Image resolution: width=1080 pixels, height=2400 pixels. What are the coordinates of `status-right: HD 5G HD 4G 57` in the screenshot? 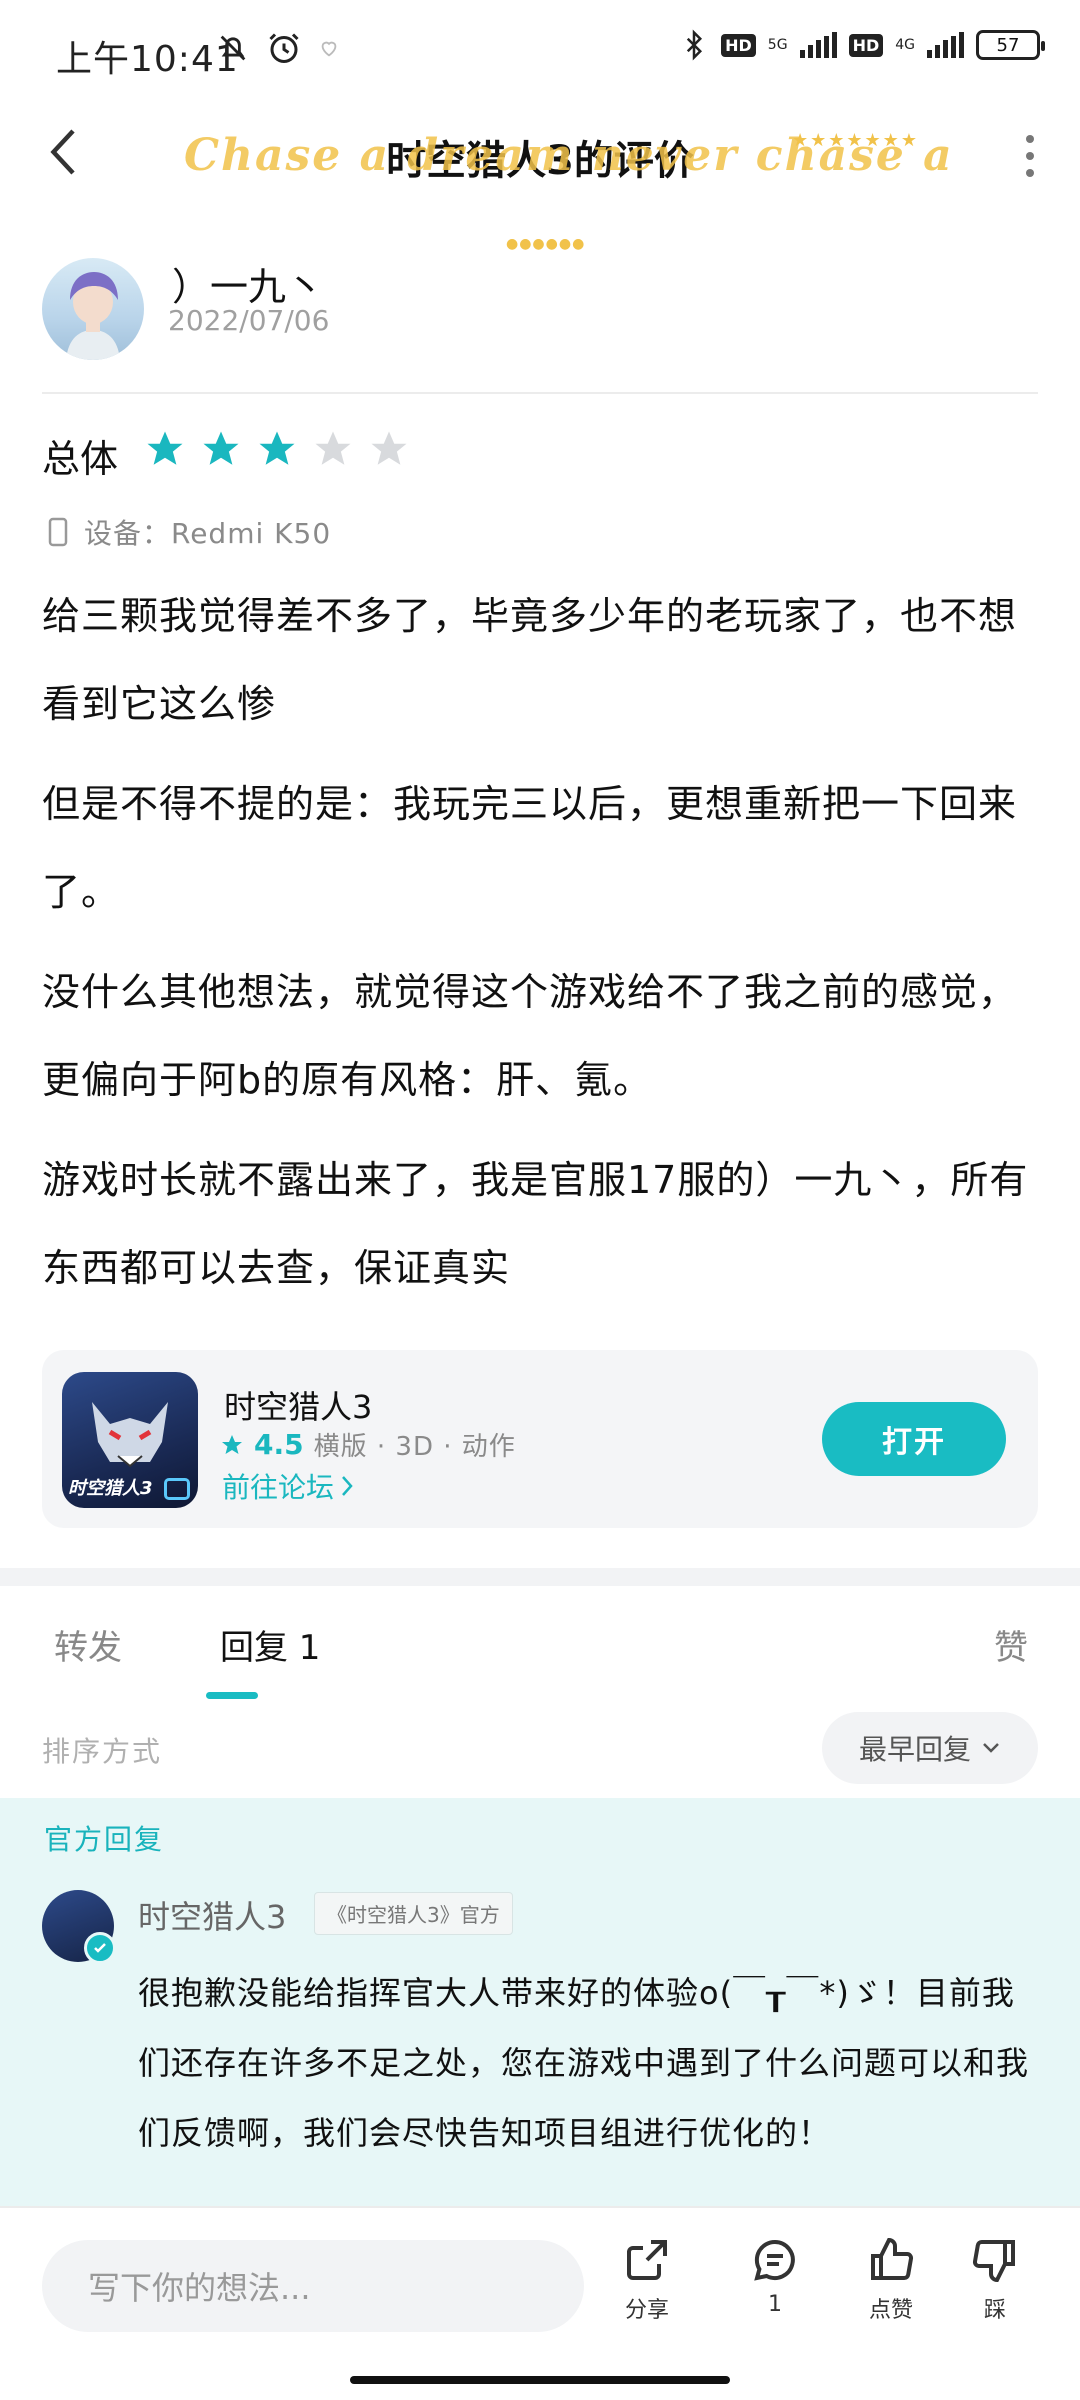 It's located at (862, 45).